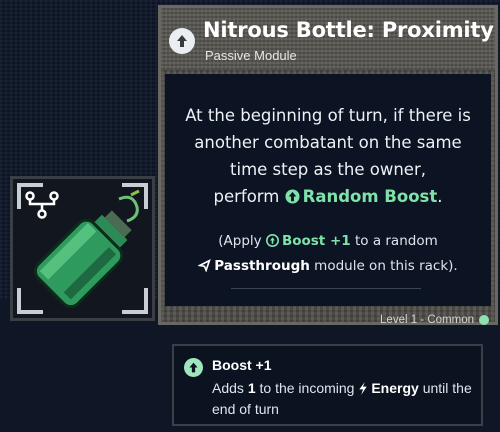 The height and width of the screenshot is (432, 500). Describe the element at coordinates (427, 320) in the screenshot. I see `level-rarity: Level 1 - Common` at that location.